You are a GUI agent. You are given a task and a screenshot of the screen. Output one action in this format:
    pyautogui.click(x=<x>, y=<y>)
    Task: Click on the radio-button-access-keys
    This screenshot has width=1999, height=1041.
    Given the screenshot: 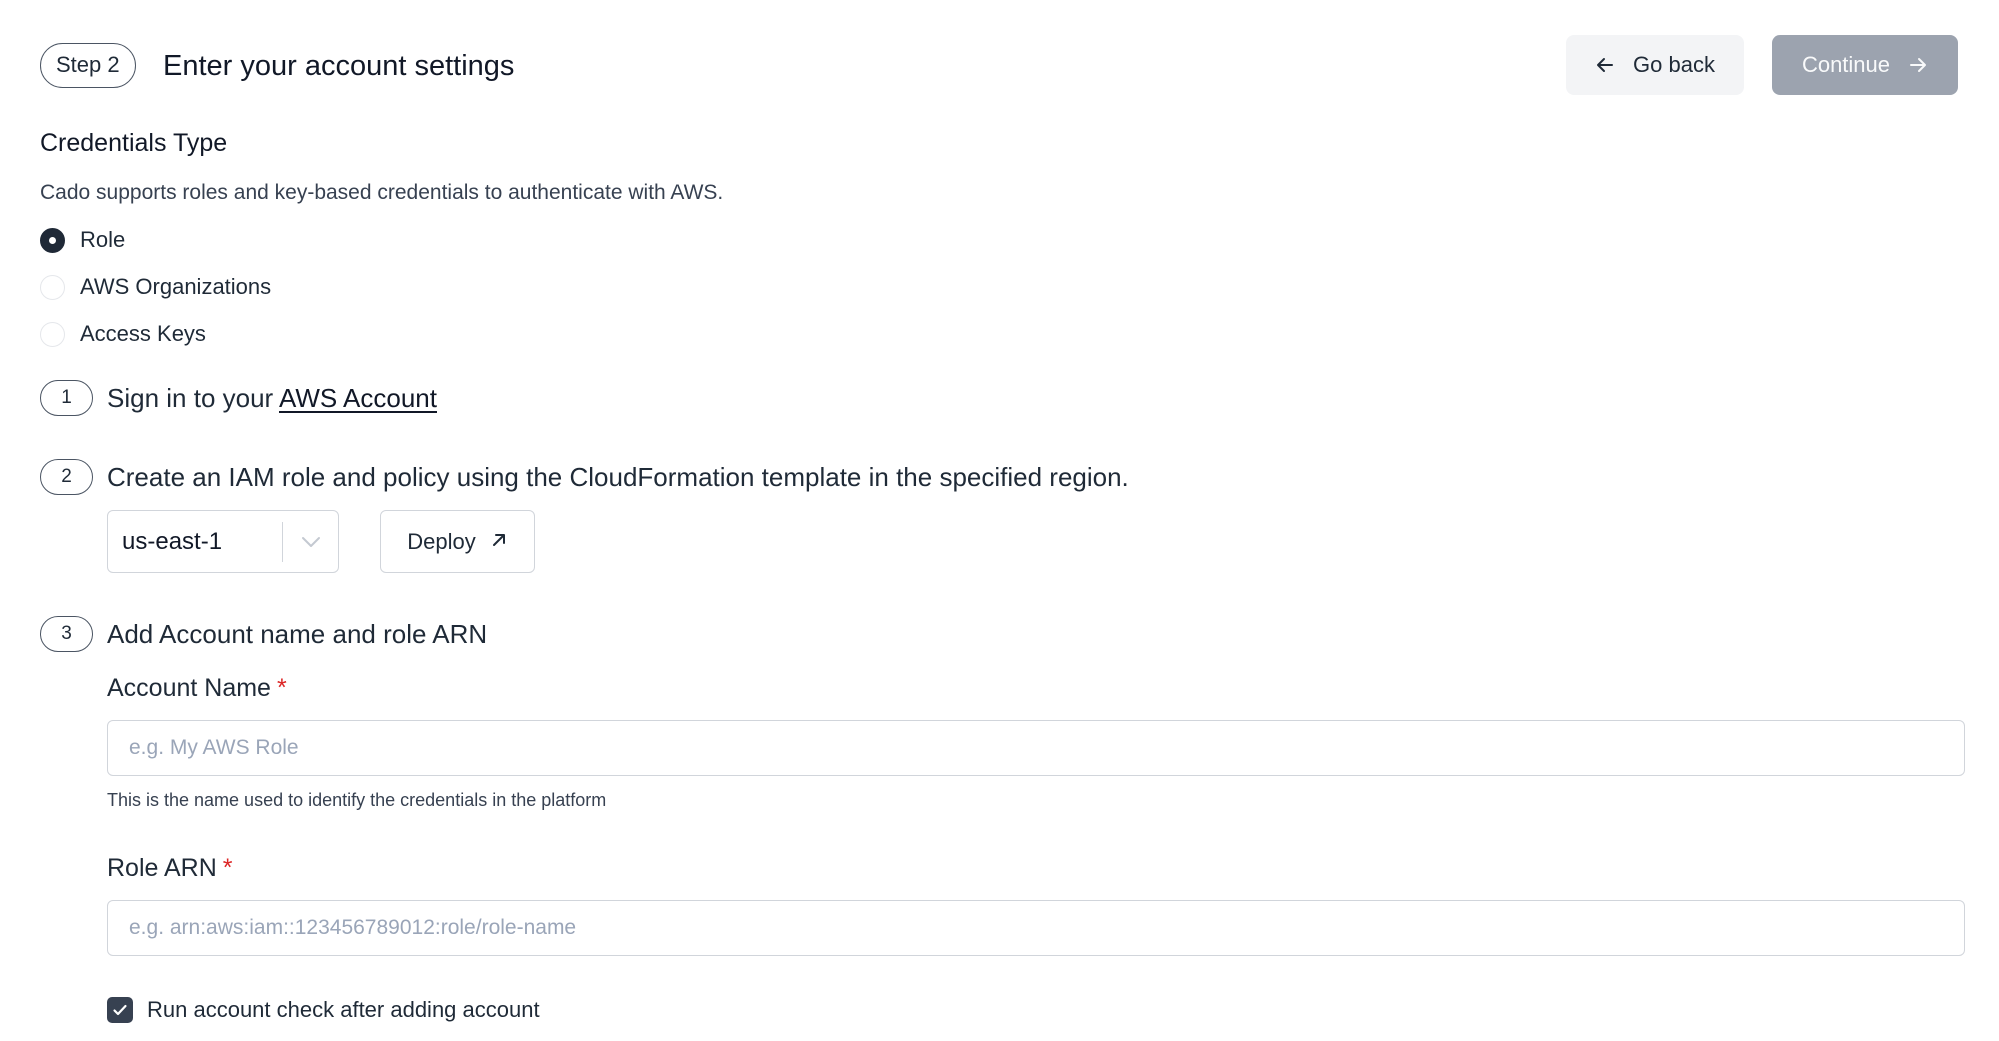 What is the action you would take?
    pyautogui.click(x=52, y=334)
    